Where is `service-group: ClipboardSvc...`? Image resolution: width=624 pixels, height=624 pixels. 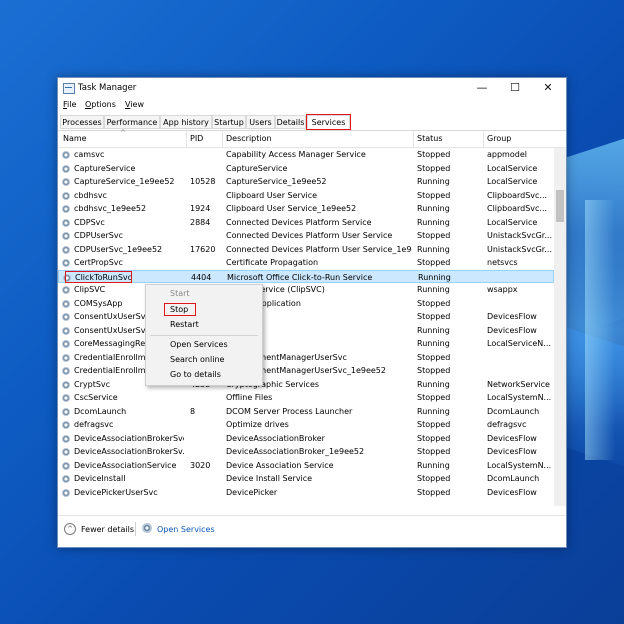 service-group: ClipboardSvc... is located at coordinates (517, 208).